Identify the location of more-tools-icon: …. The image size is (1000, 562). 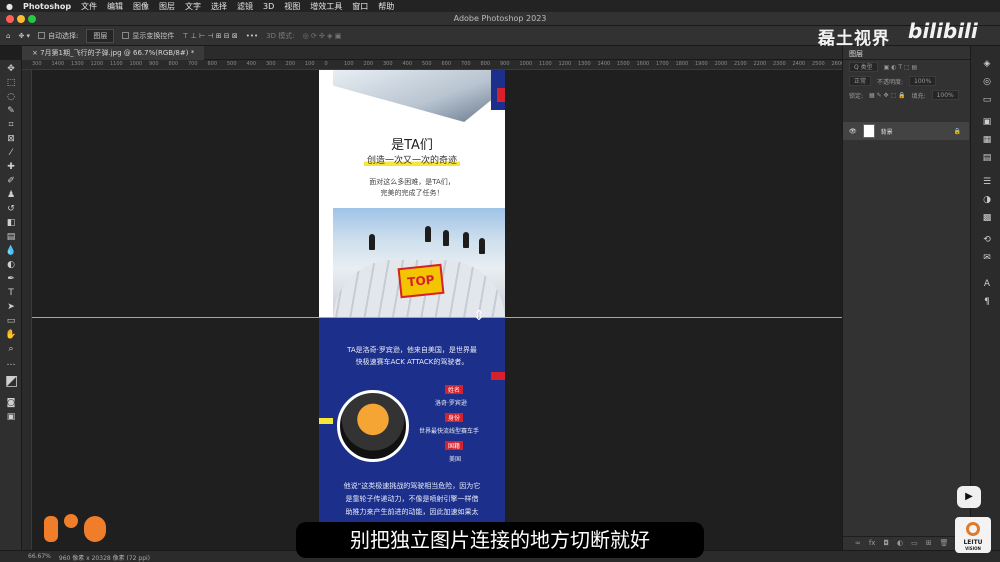
(11, 363).